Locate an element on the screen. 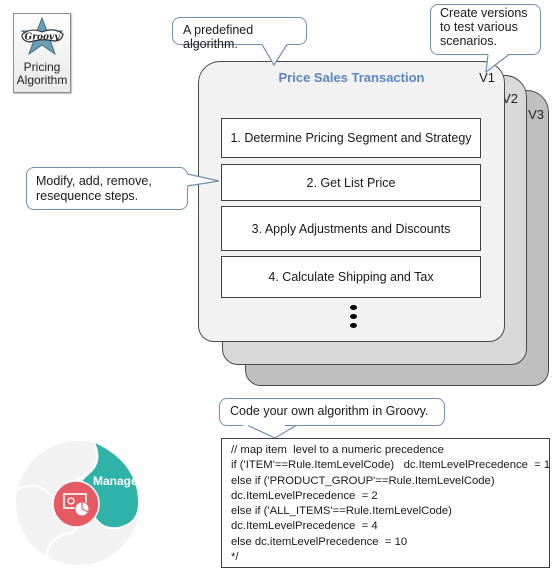 The width and height of the screenshot is (554, 570). code-line: dc.ItemLevelPrecedence = 4 is located at coordinates (304, 526).